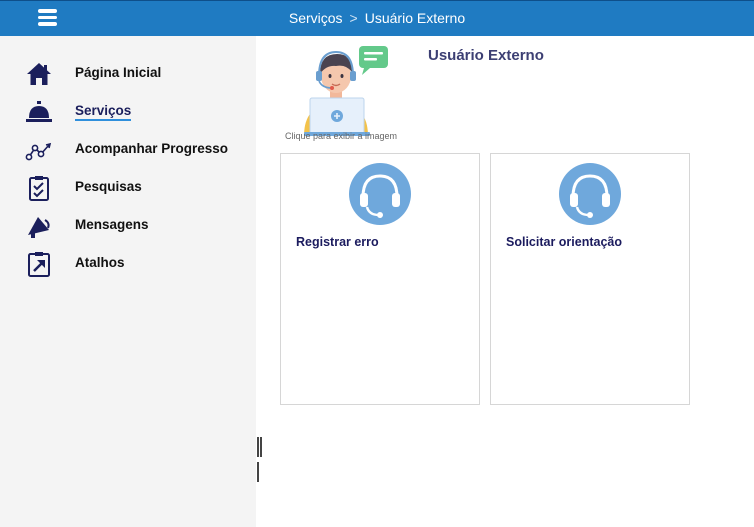  Describe the element at coordinates (564, 242) in the screenshot. I see `card-label: Solicitar orientação` at that location.